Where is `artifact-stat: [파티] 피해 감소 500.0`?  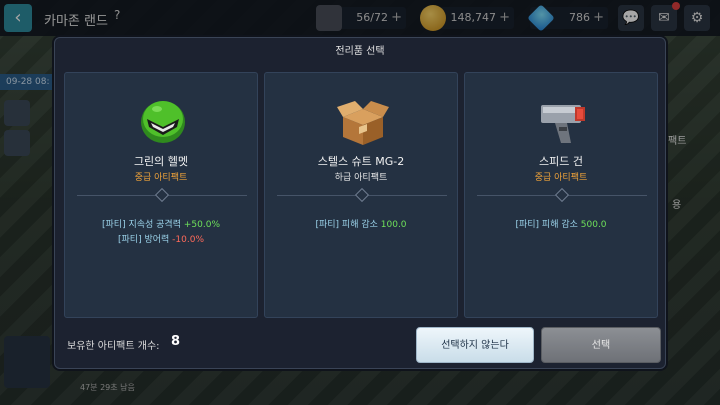 artifact-stat: [파티] 피해 감소 500.0 is located at coordinates (561, 223).